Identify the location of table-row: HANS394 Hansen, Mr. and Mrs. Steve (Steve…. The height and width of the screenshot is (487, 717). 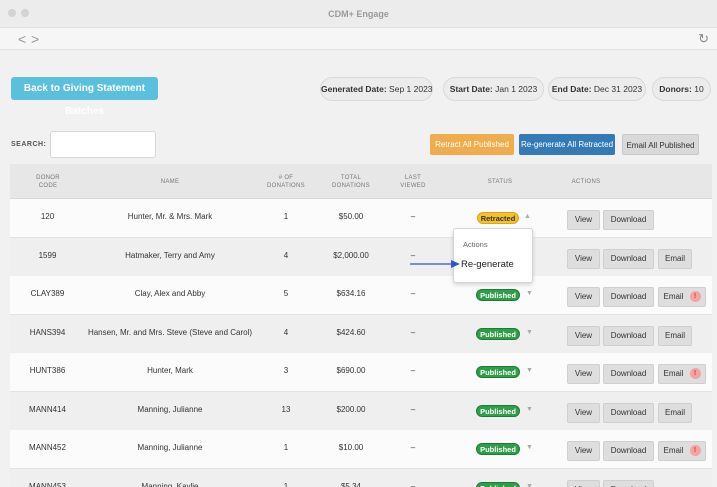
(361, 334).